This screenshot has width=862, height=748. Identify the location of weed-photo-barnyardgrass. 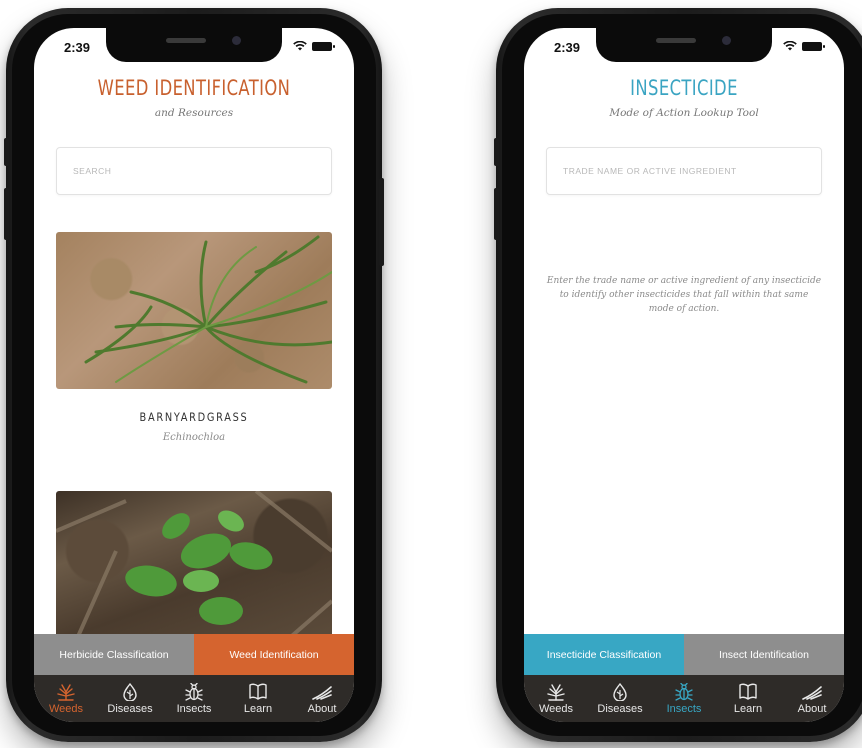
(194, 310).